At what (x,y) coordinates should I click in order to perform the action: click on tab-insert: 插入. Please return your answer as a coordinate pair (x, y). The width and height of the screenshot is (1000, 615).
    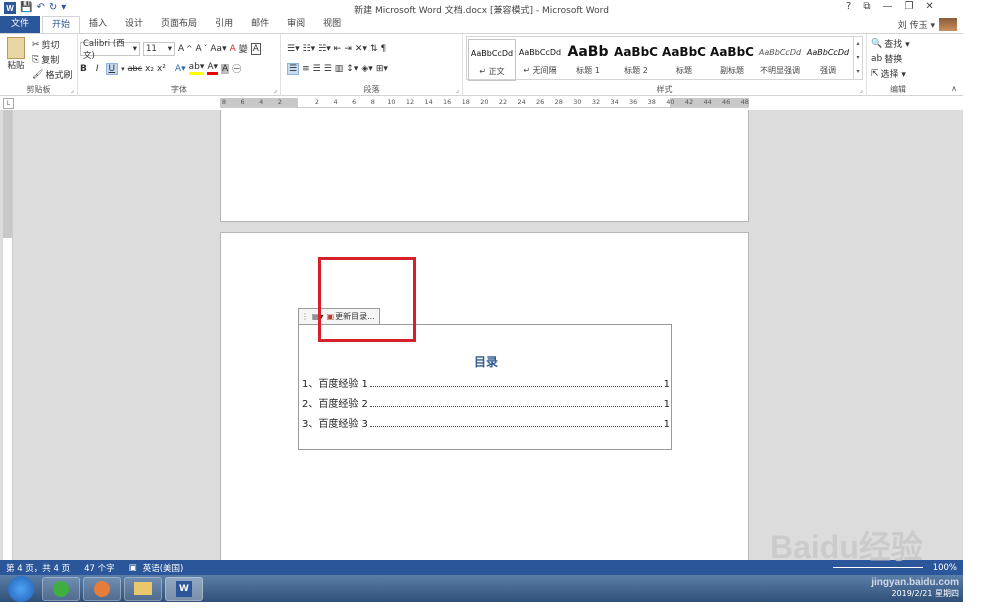
    Looking at the image, I should click on (98, 24).